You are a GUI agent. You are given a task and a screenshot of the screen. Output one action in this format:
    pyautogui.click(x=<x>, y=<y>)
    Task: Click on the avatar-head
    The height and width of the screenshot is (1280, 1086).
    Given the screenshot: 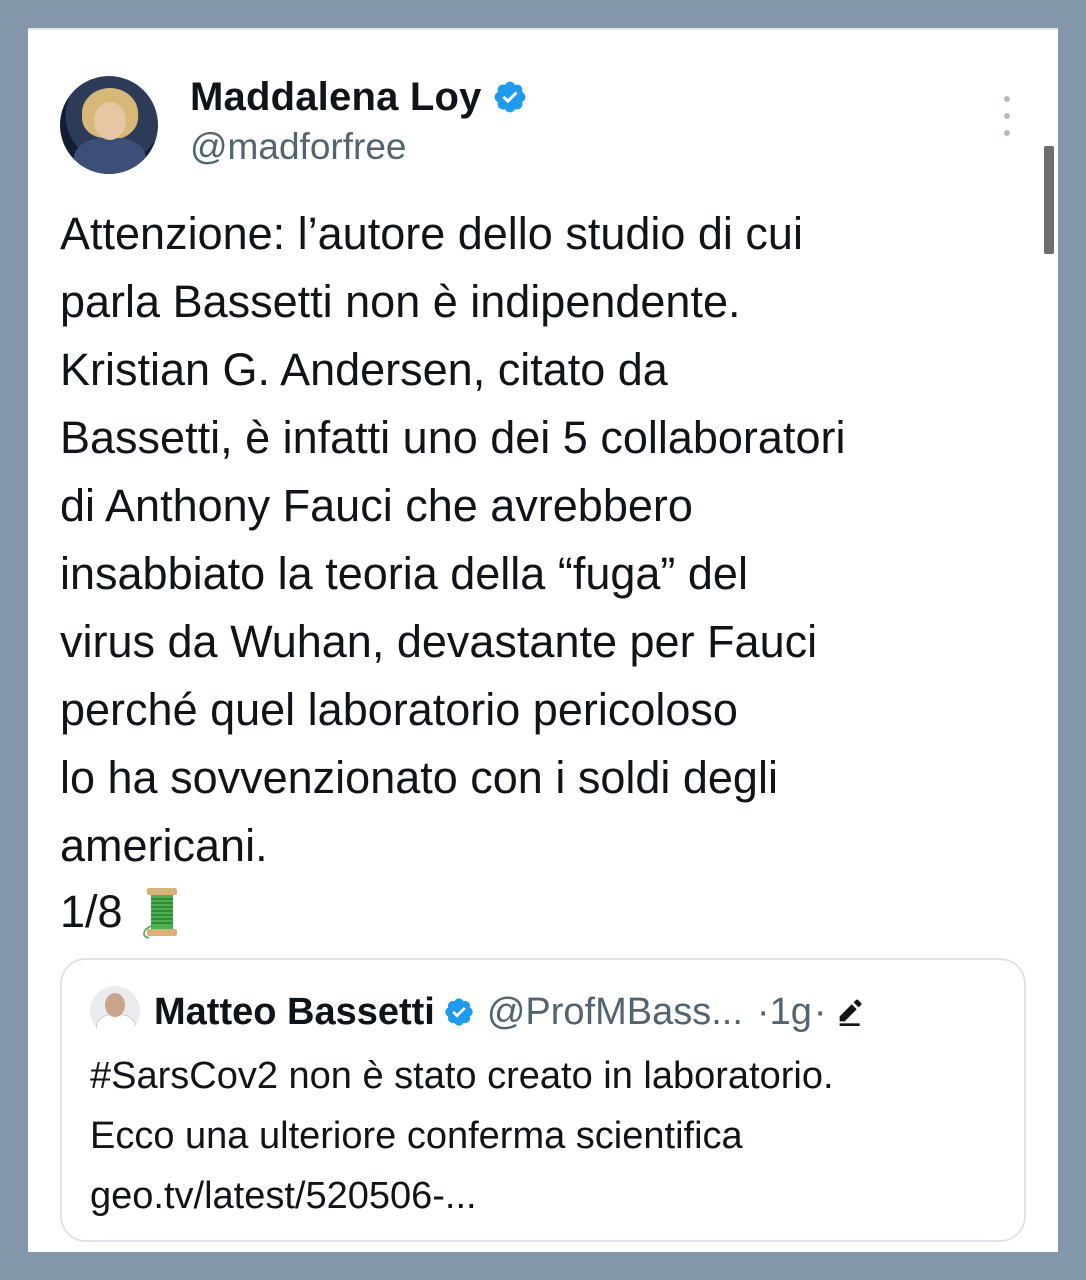 What is the action you would take?
    pyautogui.click(x=115, y=1005)
    